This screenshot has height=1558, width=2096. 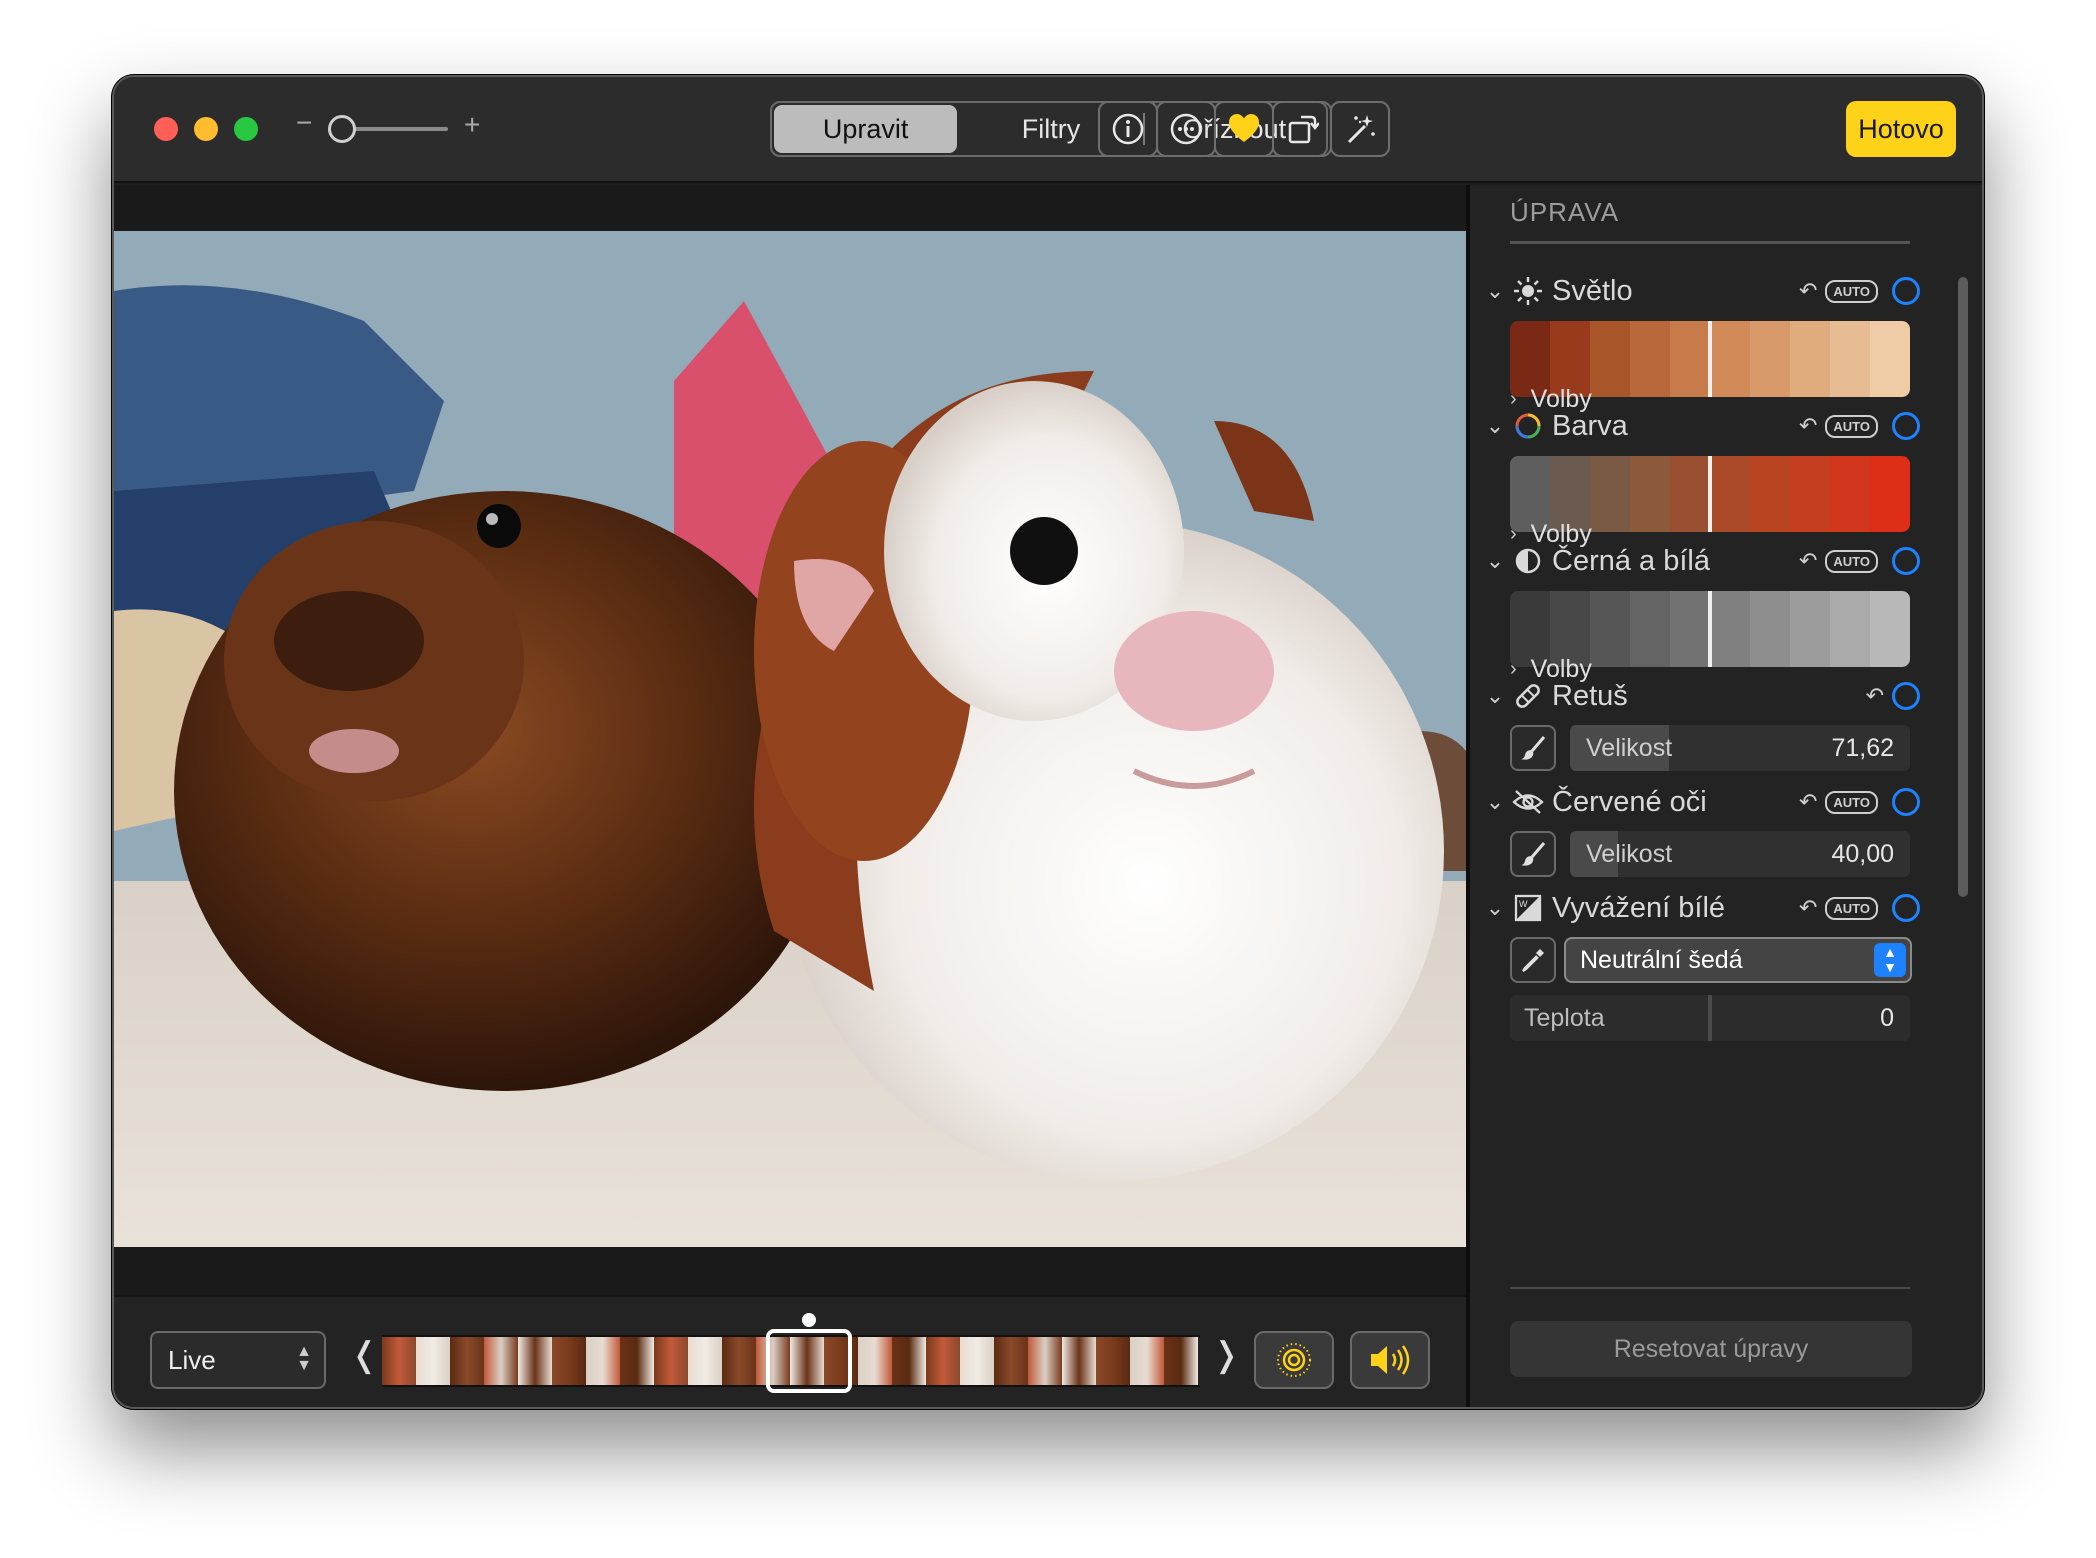 I want to click on eye-slash-icon, so click(x=1528, y=802).